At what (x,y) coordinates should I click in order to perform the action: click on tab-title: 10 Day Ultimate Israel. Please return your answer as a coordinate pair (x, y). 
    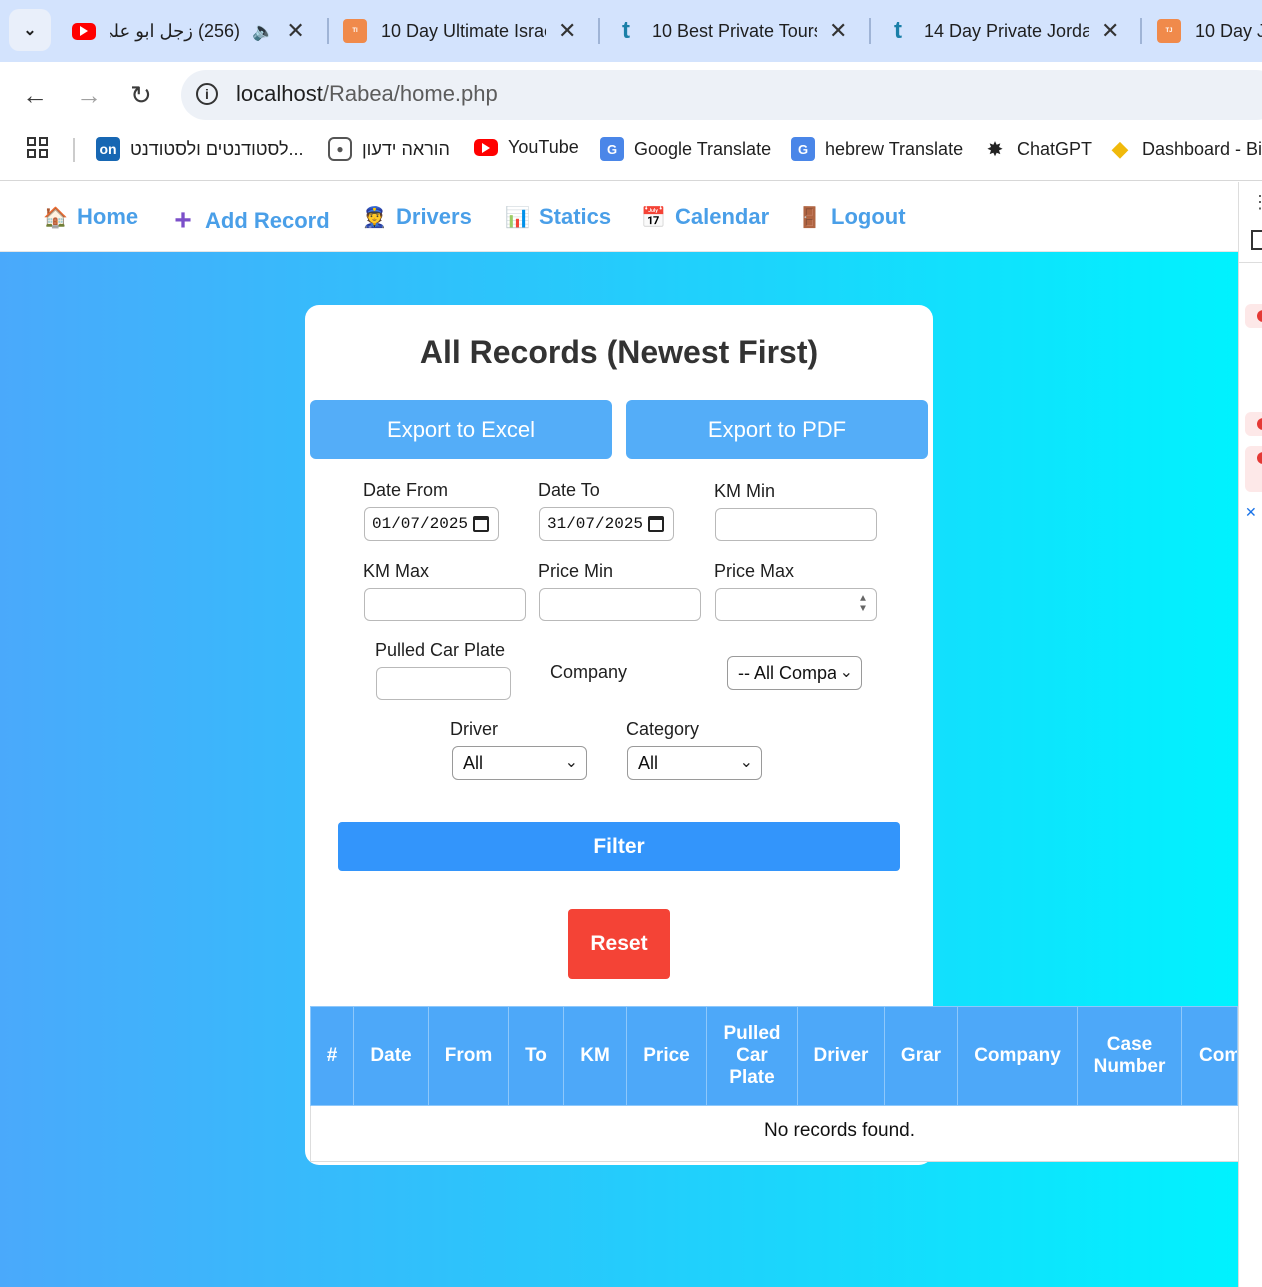
    Looking at the image, I should click on (463, 30).